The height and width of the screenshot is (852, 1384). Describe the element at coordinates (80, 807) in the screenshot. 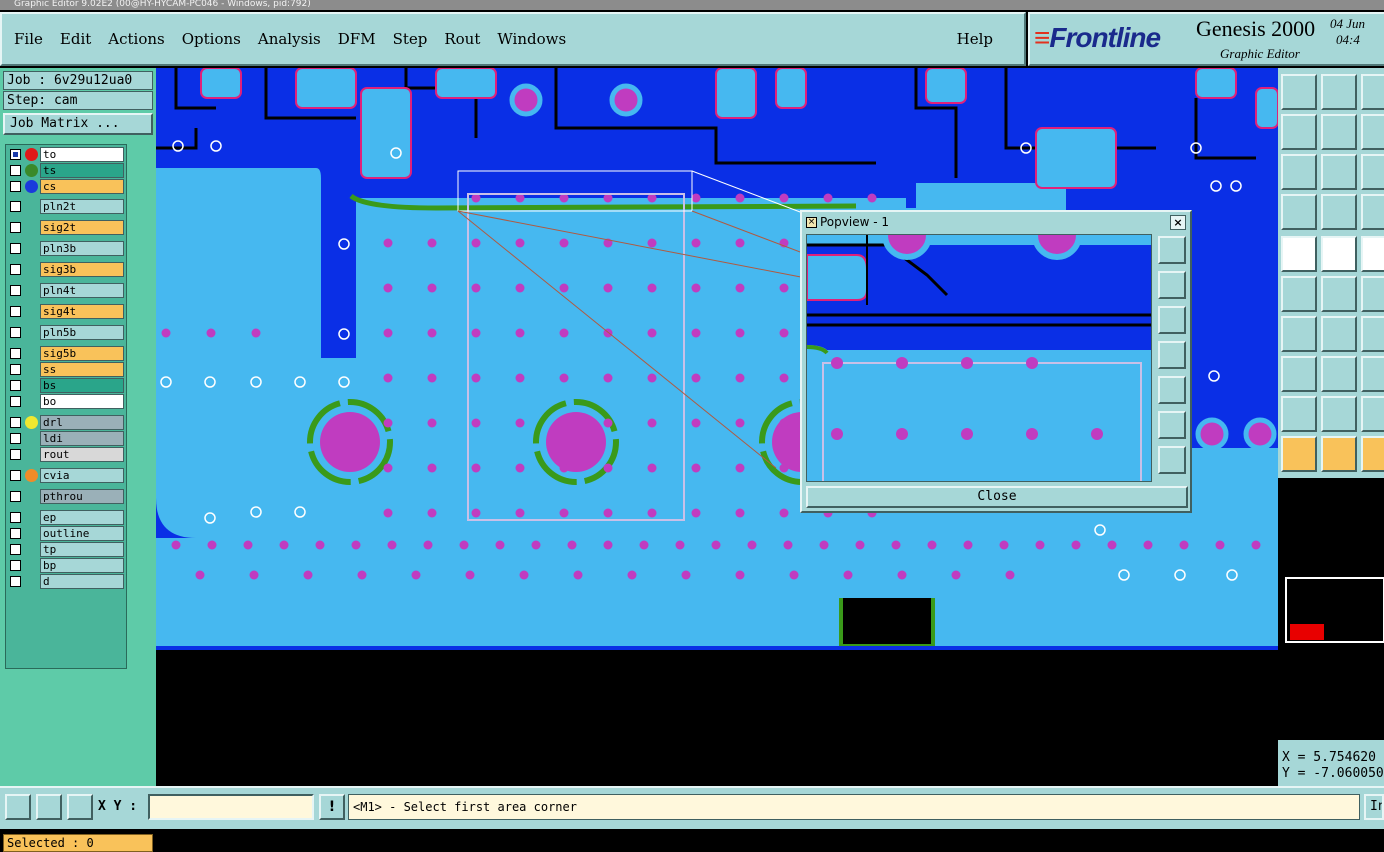

I see `grid-mode-icon` at that location.